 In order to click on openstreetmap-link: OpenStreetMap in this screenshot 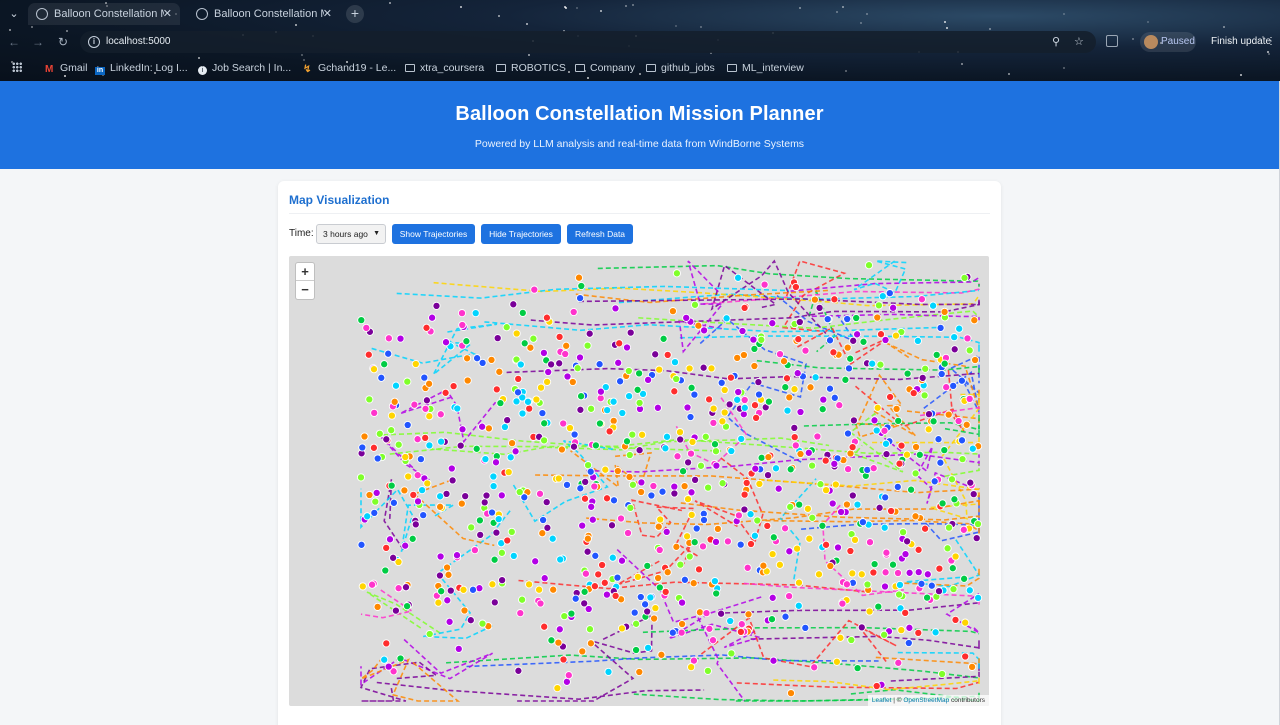, I will do `click(926, 700)`.